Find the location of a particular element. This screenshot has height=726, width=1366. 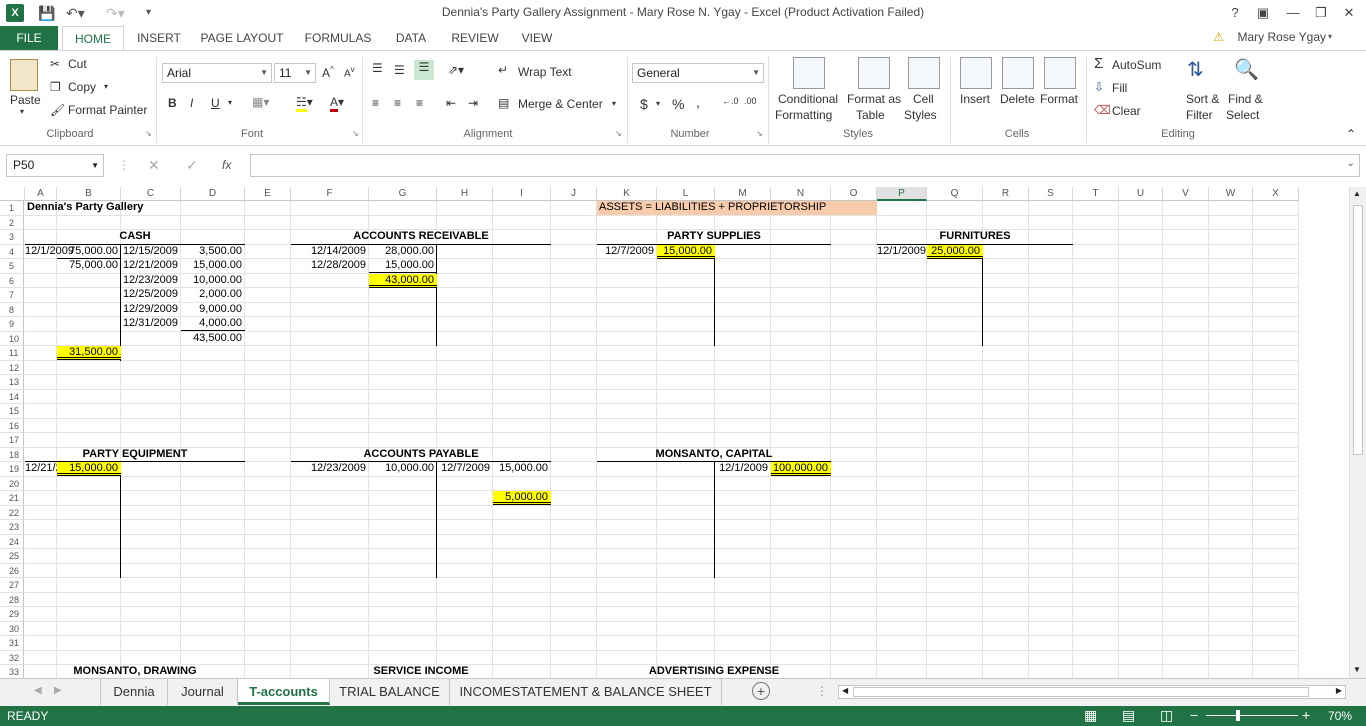

scroll-up-icon: ▲ is located at coordinates (1357, 193).